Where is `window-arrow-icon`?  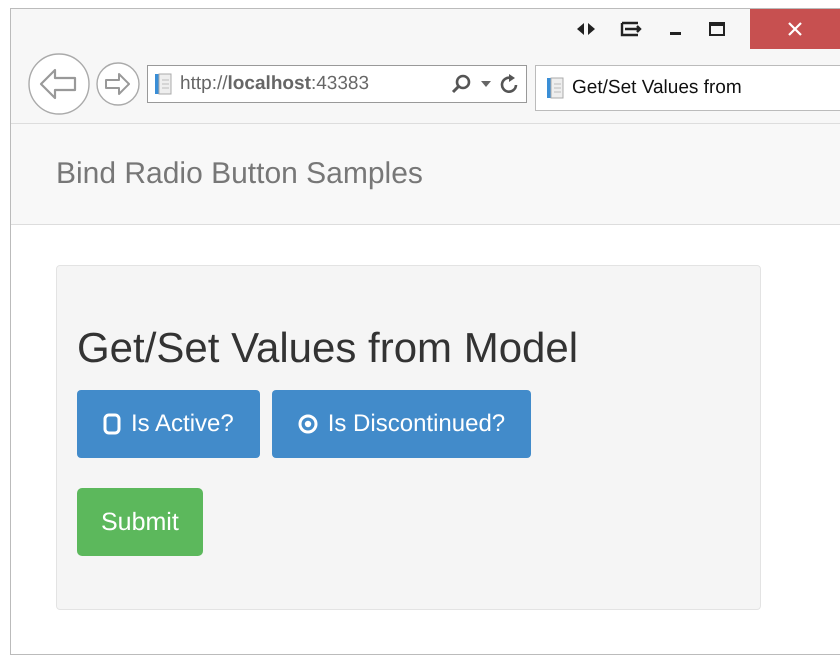
window-arrow-icon is located at coordinates (632, 29).